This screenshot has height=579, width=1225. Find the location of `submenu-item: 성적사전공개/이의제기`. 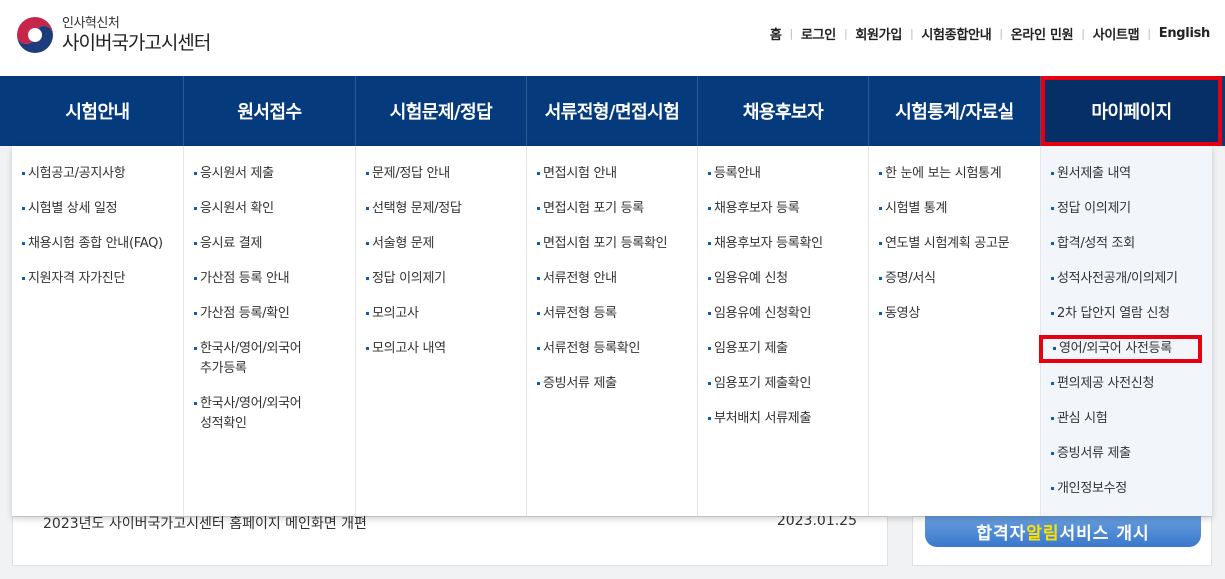

submenu-item: 성적사전공개/이의제기 is located at coordinates (1126, 279).